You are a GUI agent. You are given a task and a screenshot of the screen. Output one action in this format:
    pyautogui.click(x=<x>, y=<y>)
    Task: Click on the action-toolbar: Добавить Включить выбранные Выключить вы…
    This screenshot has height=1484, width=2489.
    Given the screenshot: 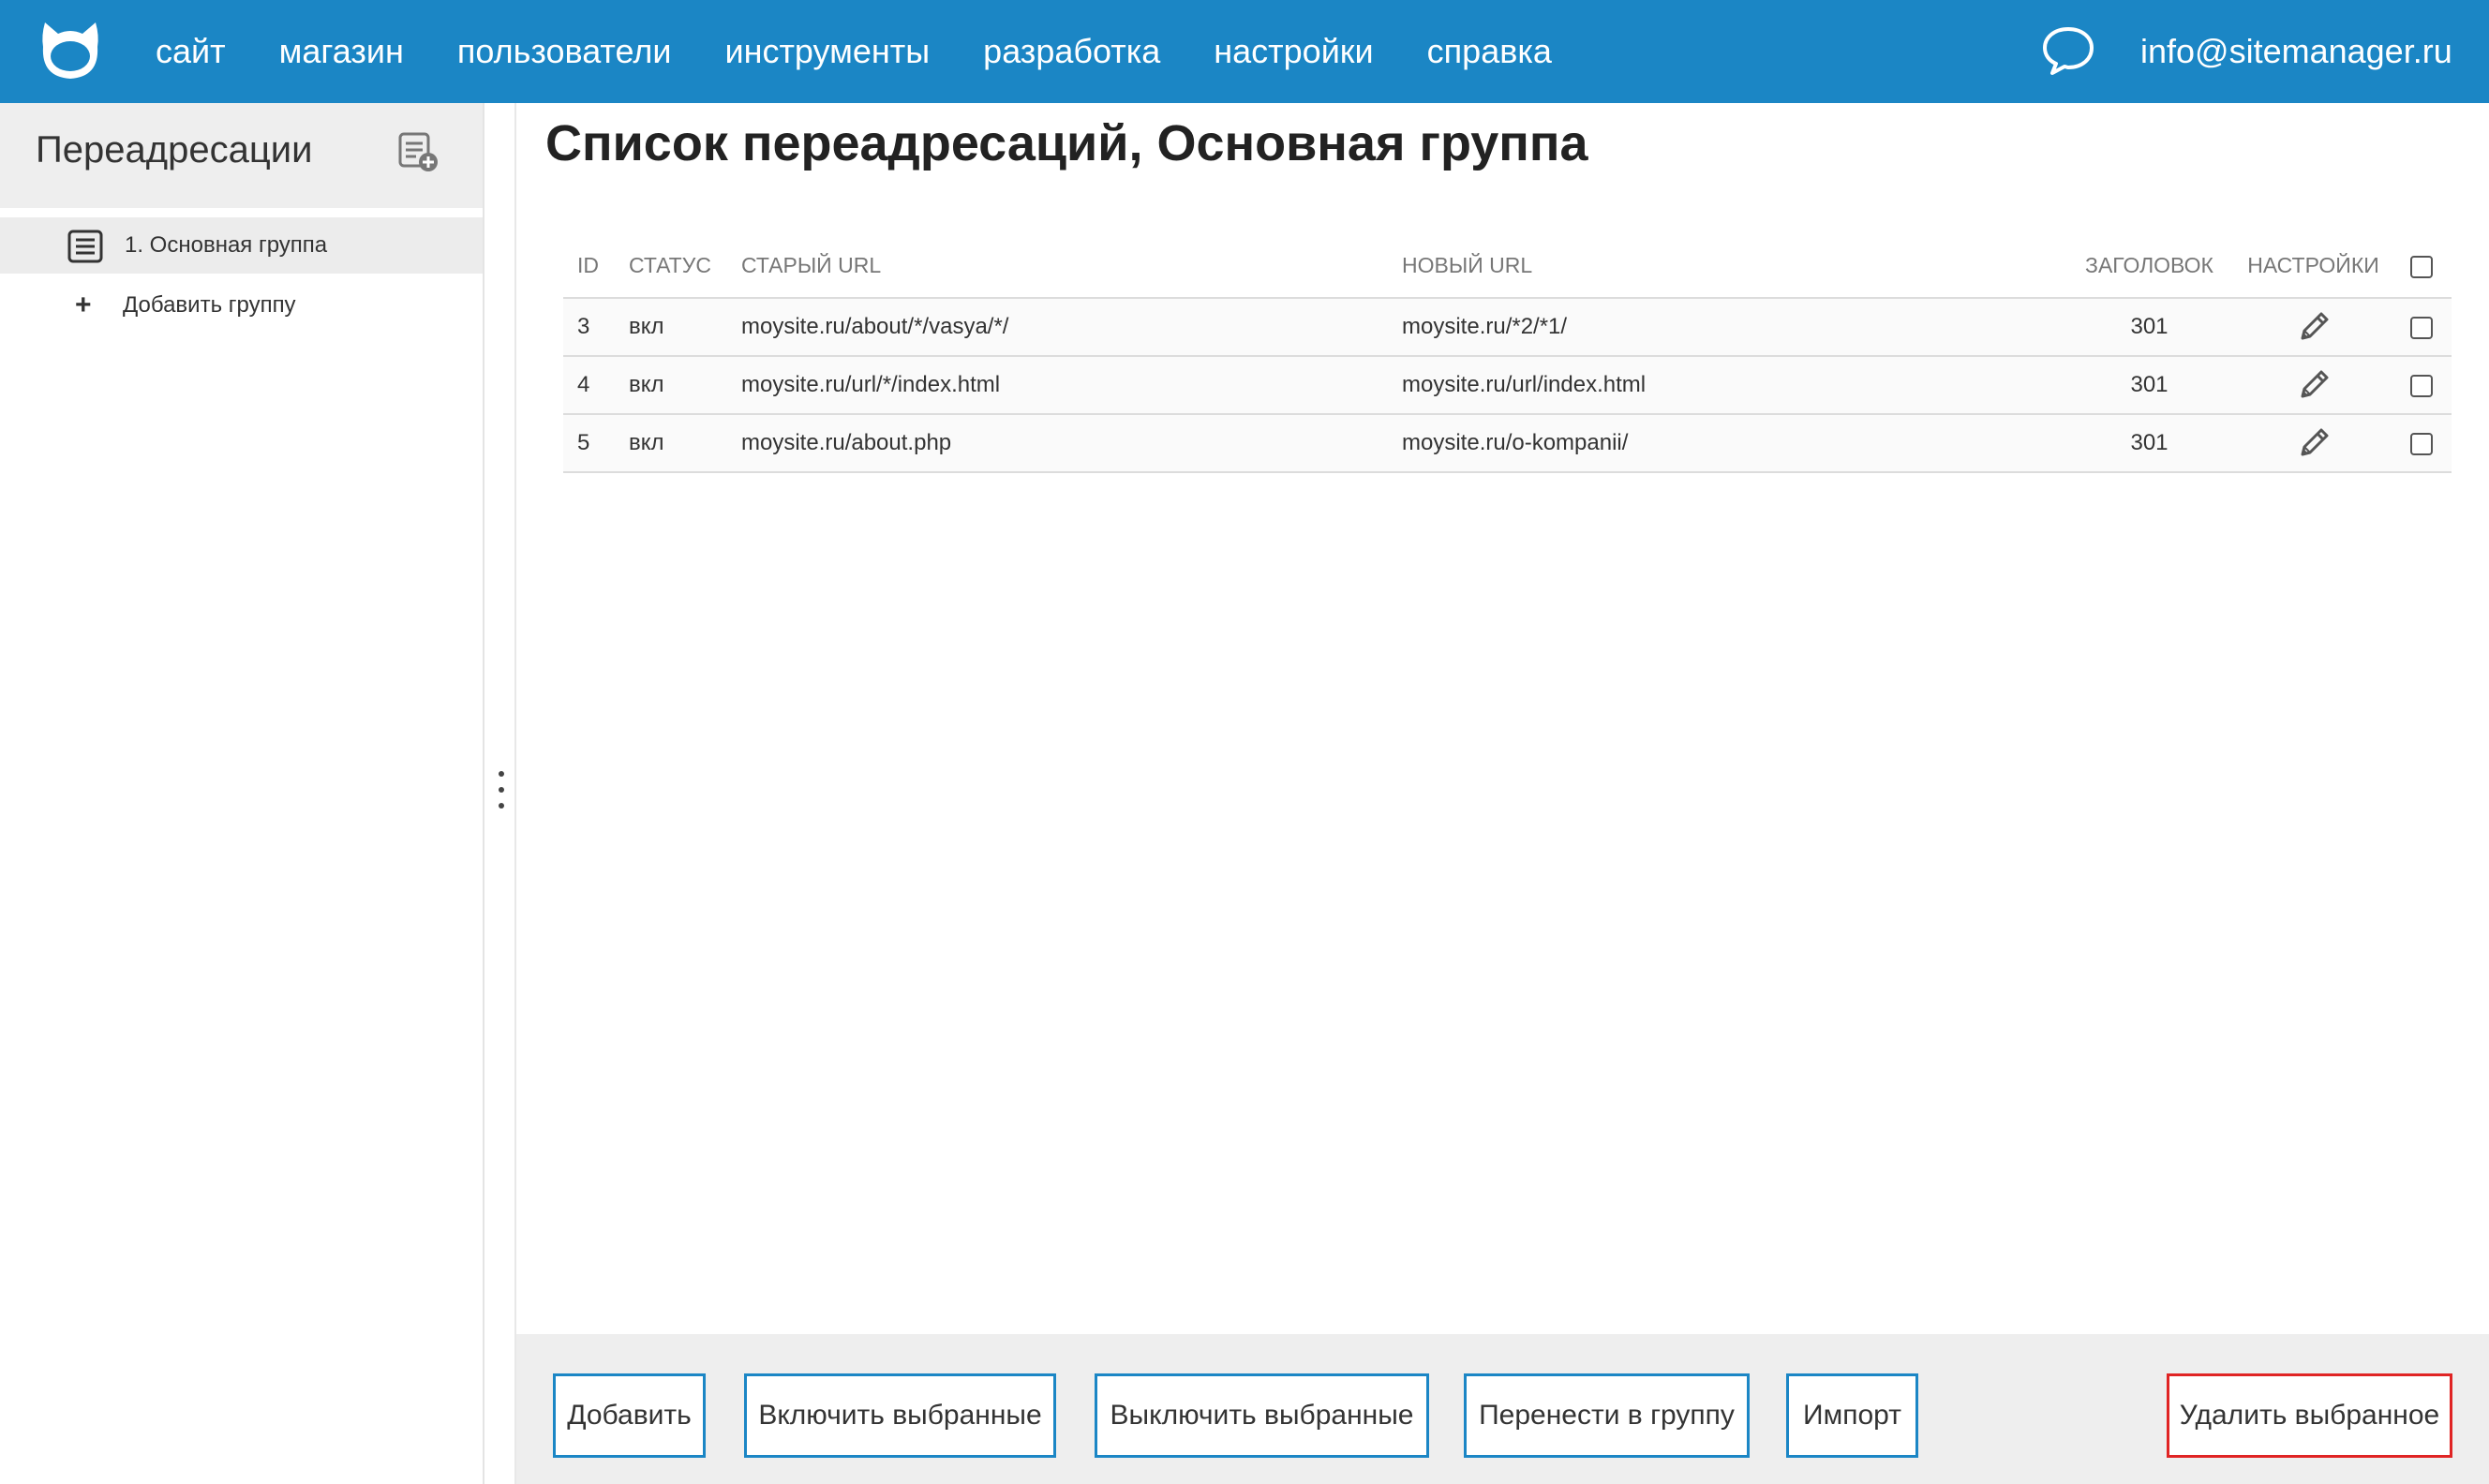 What is the action you would take?
    pyautogui.click(x=1502, y=1409)
    